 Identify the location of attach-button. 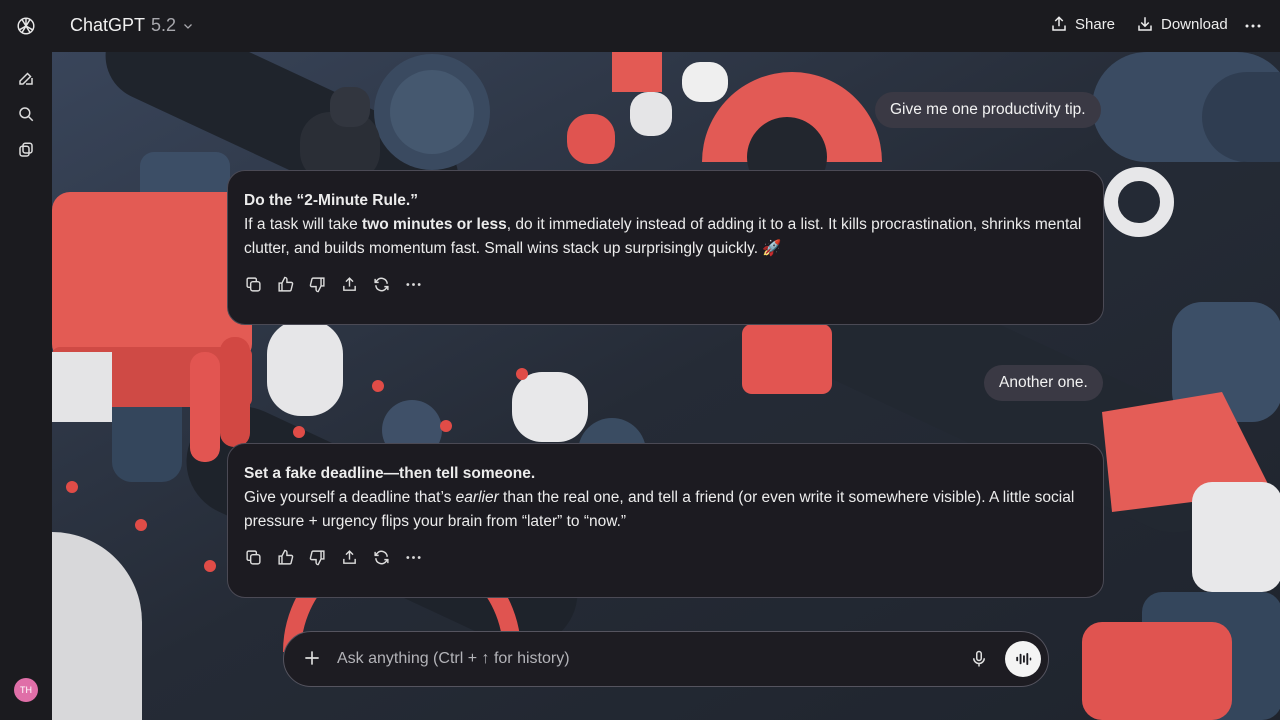
(312, 660).